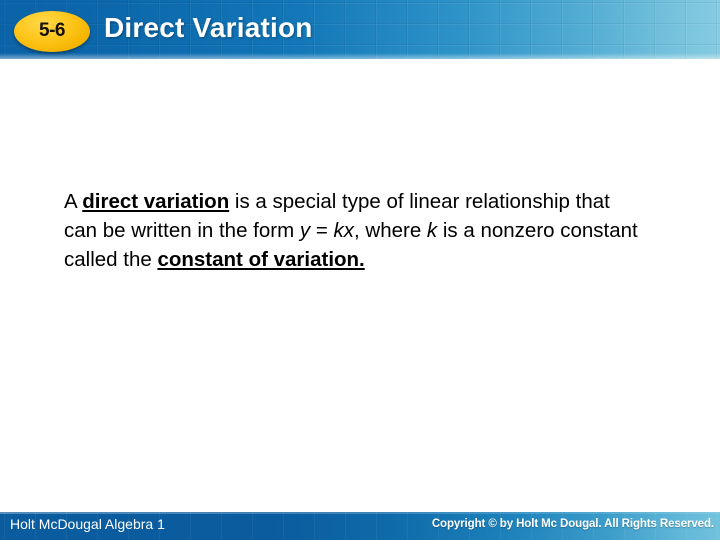 The height and width of the screenshot is (540, 720). What do you see at coordinates (360, 513) in the screenshot?
I see `footer-top-highlight` at bounding box center [360, 513].